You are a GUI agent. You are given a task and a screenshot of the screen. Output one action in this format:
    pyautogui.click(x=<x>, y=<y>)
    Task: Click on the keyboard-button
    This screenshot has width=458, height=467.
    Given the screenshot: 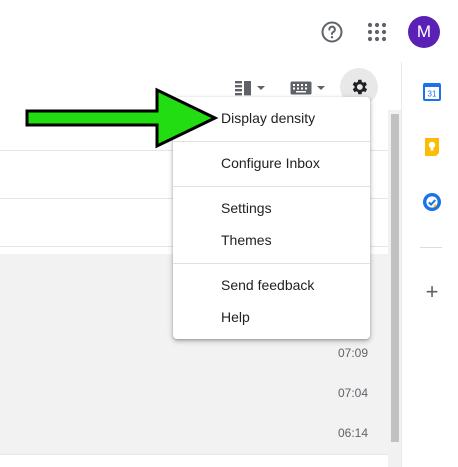 What is the action you would take?
    pyautogui.click(x=308, y=88)
    